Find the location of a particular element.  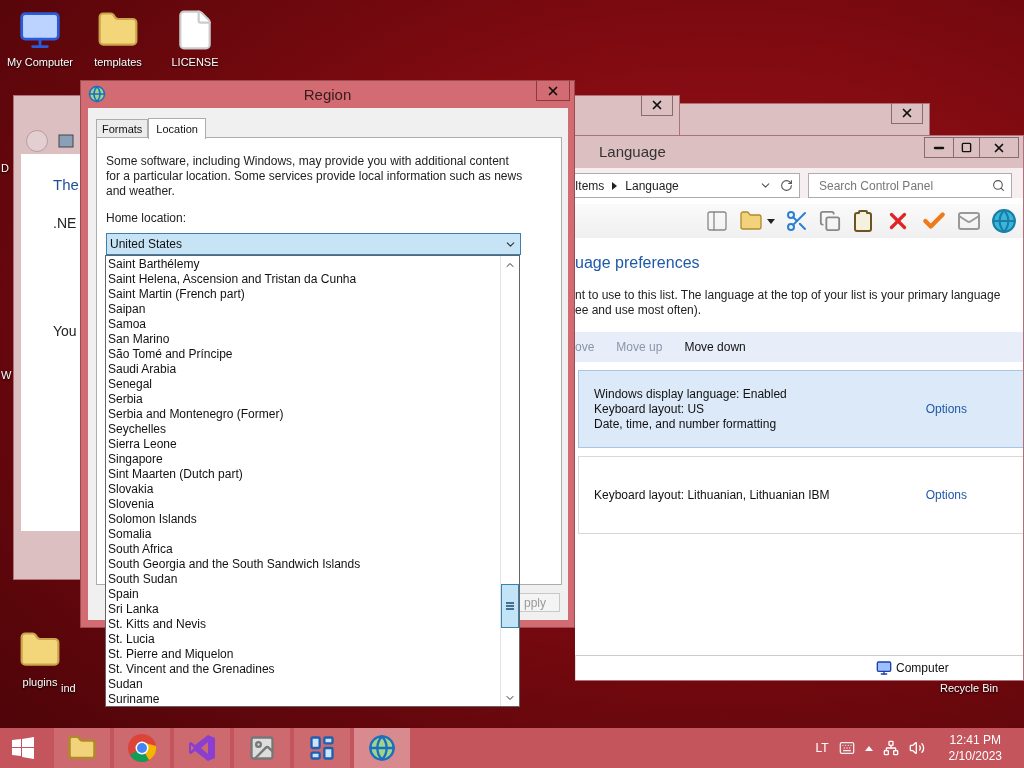

mail-icon is located at coordinates (969, 221).